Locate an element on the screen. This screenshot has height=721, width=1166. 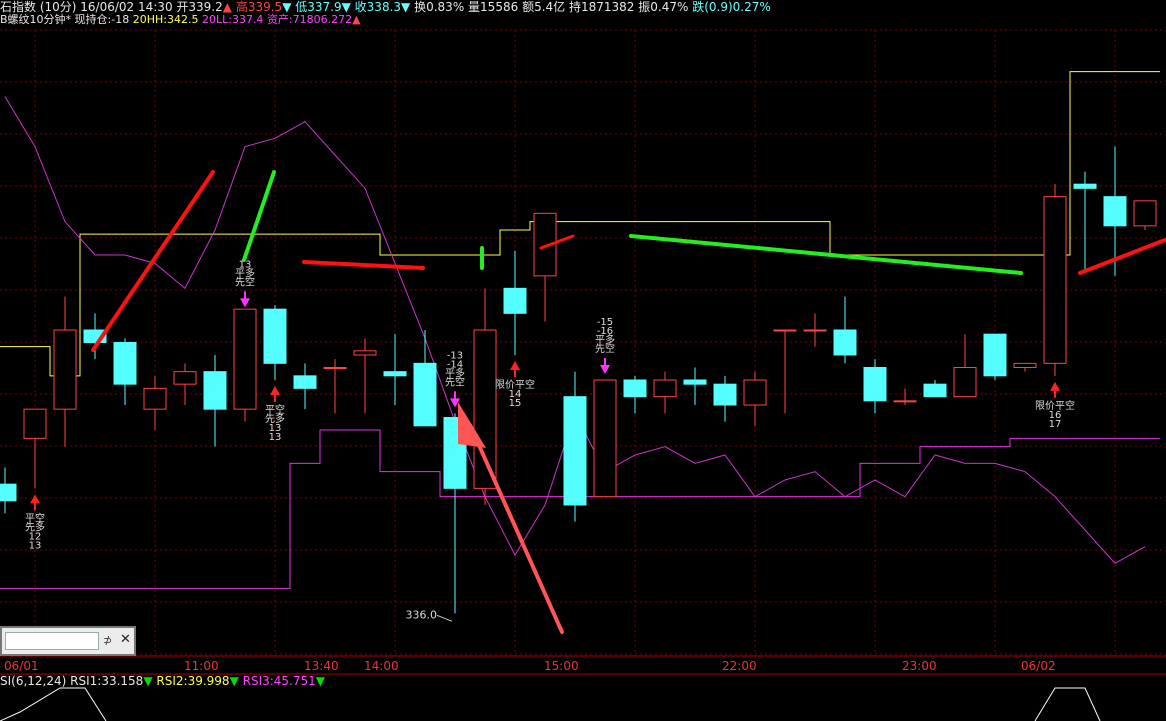
rsi-name: SI(6,12,24) is located at coordinates (33, 681).